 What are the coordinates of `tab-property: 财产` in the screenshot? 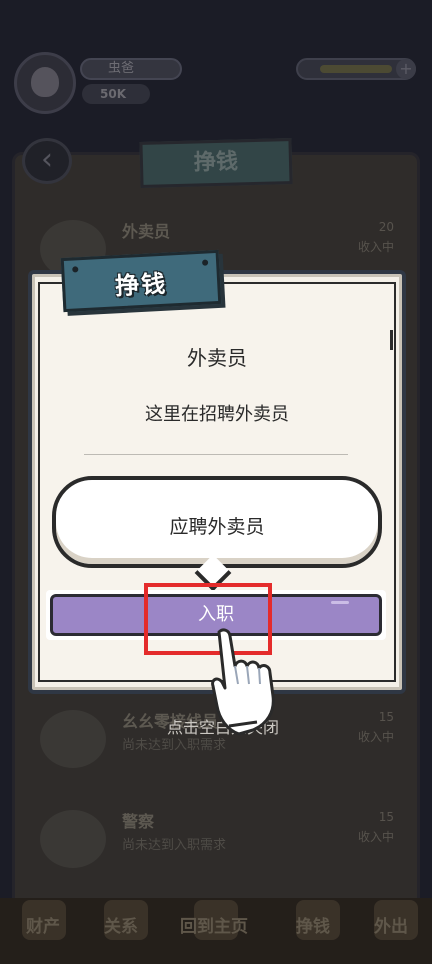 It's located at (43, 924).